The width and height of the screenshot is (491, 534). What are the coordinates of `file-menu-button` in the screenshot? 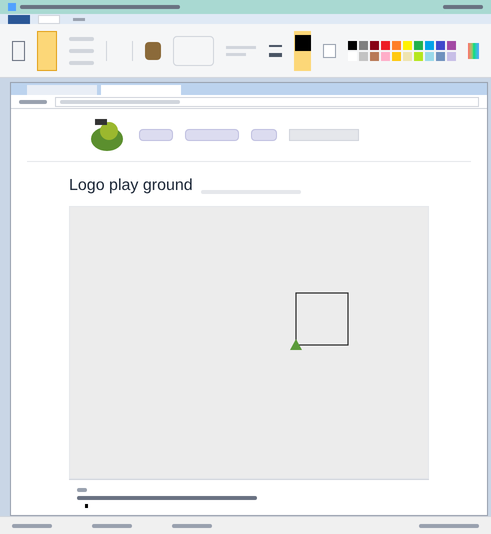 It's located at (19, 19).